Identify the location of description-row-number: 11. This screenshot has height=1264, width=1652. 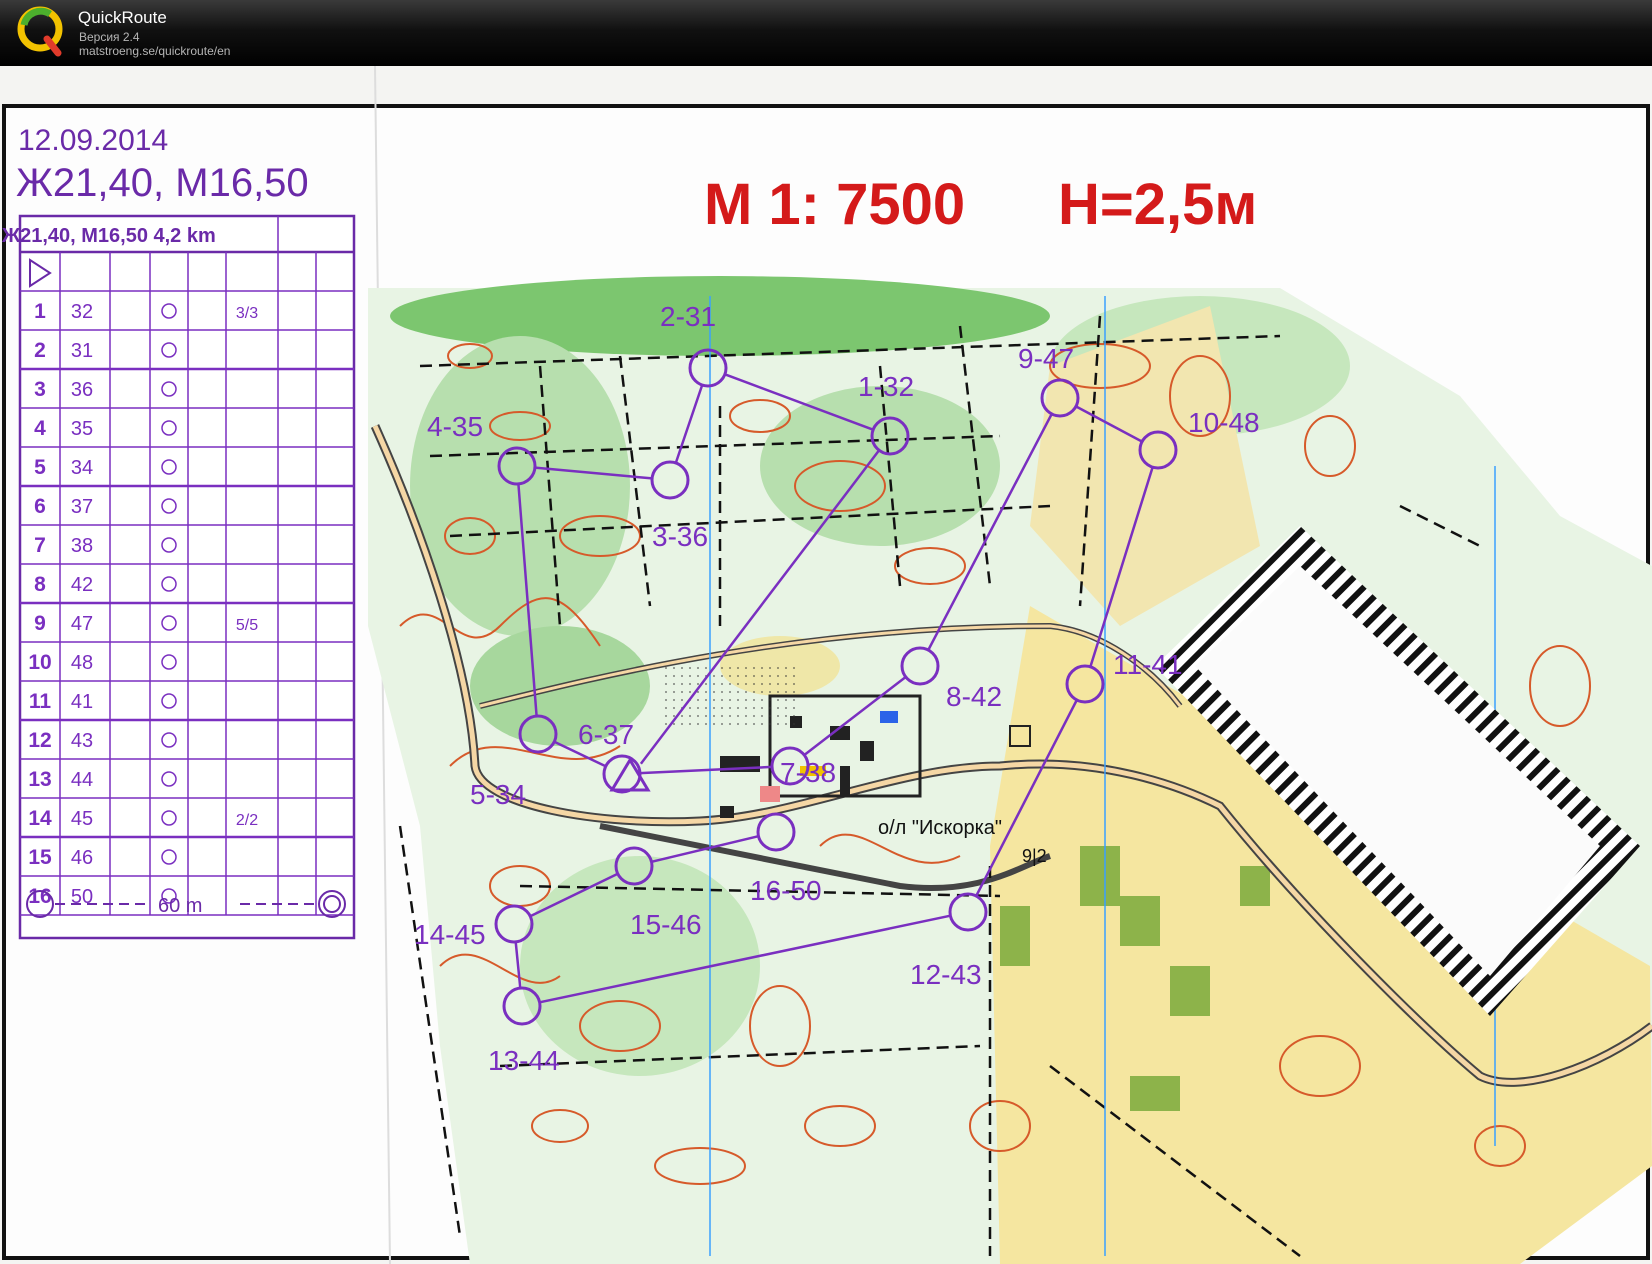
(40, 701).